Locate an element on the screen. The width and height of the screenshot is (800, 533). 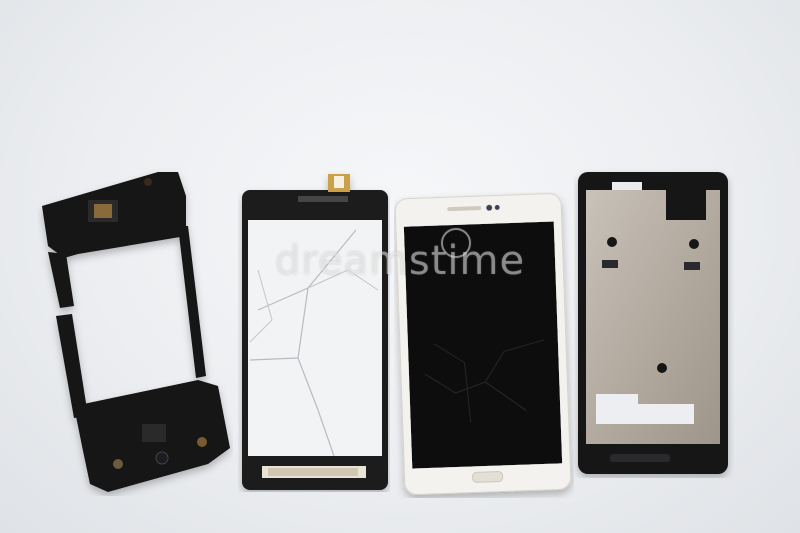
plastic-frame-part is located at coordinates (136, 332).